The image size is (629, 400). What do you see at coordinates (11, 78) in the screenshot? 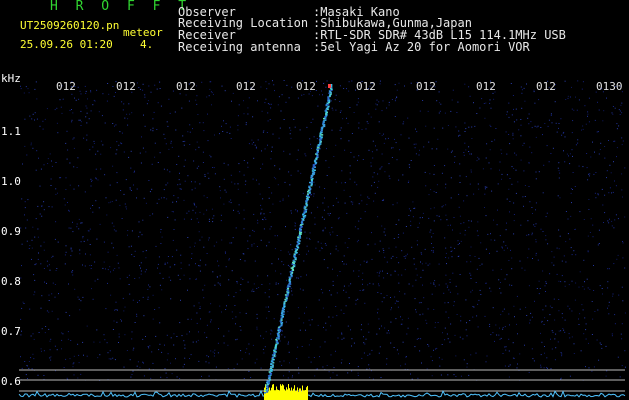
I see `freq-unit: kHz` at bounding box center [11, 78].